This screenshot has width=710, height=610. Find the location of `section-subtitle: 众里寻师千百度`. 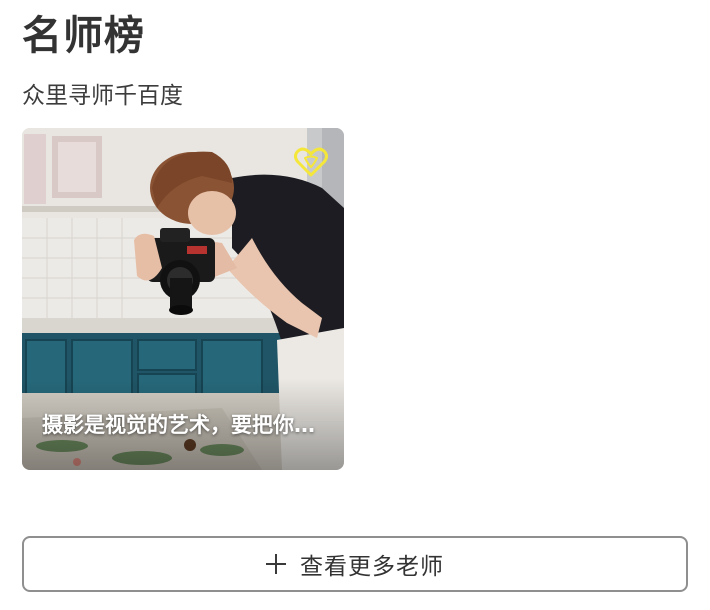

section-subtitle: 众里寻师千百度 is located at coordinates (102, 96).